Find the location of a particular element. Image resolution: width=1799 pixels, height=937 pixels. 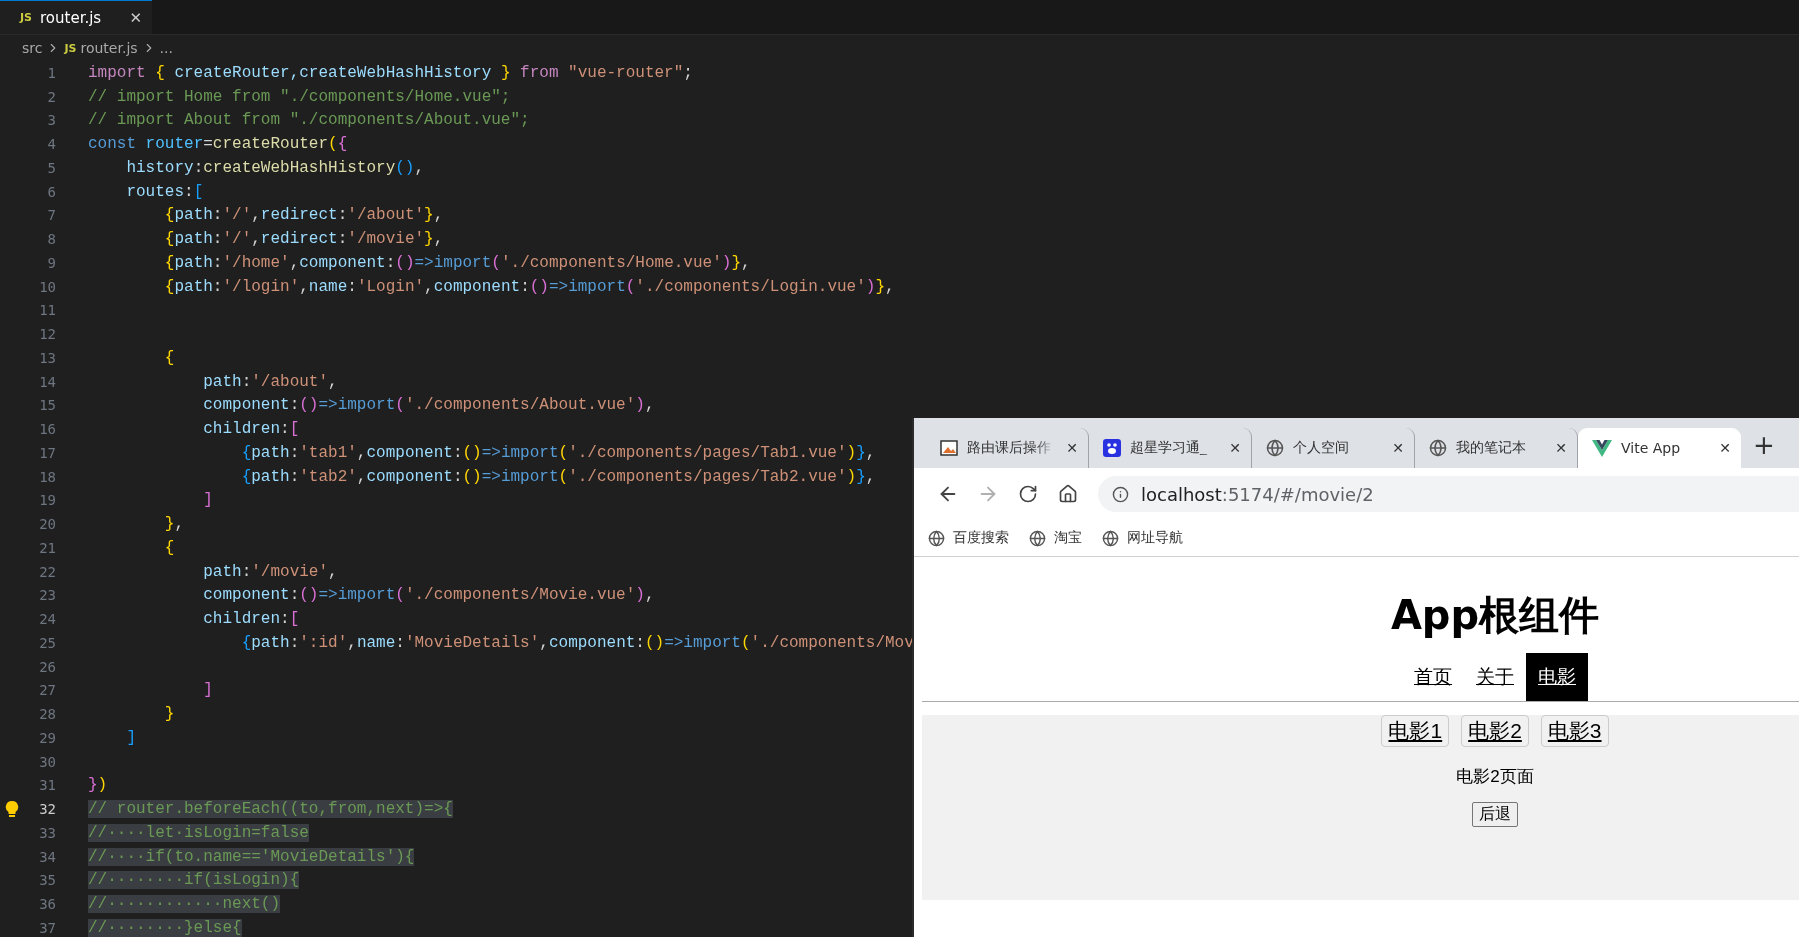

editor-tab: JS router.js ✕ is located at coordinates (76, 17).